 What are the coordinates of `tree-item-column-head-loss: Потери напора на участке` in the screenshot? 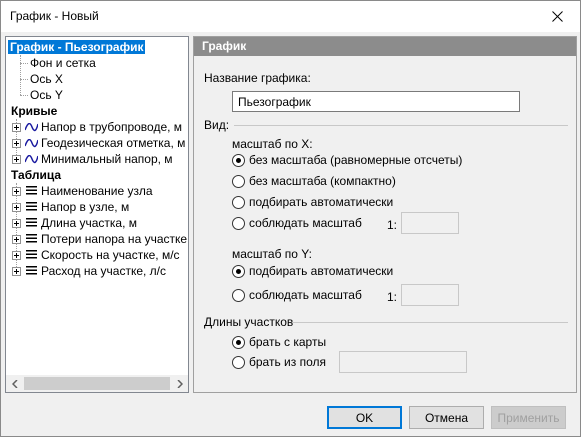 It's located at (114, 239).